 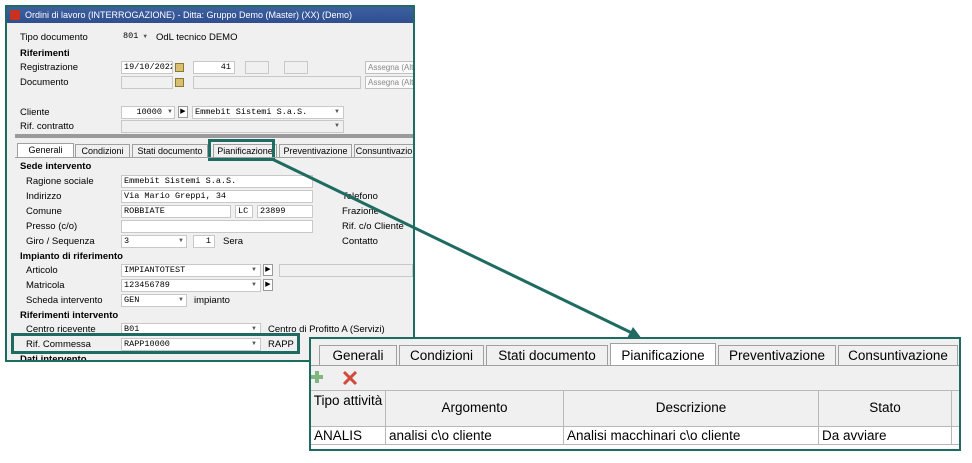 What do you see at coordinates (350, 378) in the screenshot?
I see `x-icon` at bounding box center [350, 378].